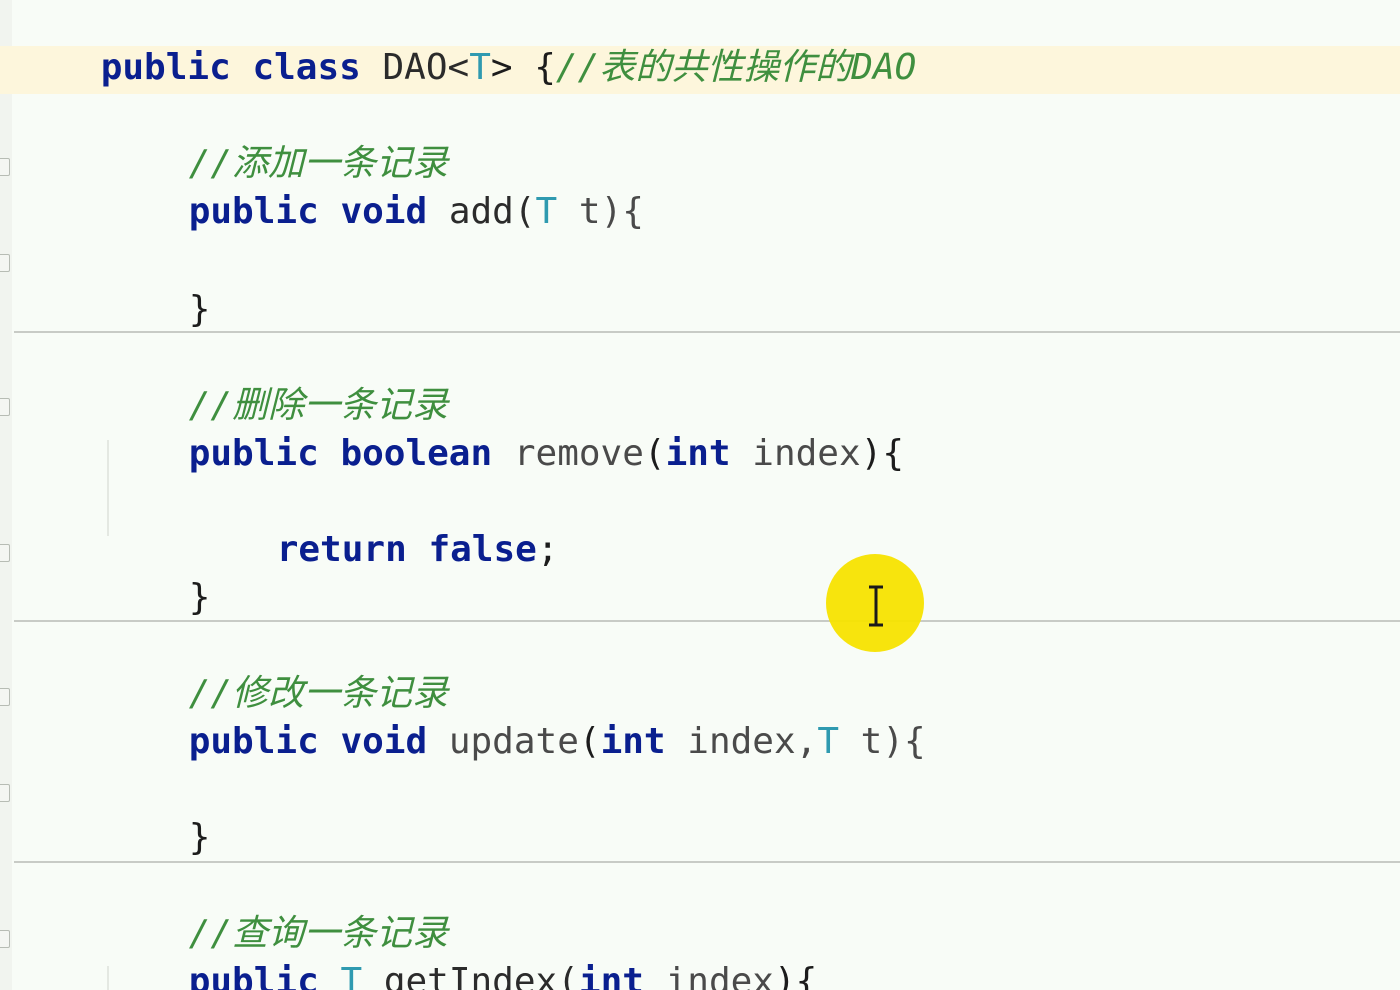 This screenshot has height=990, width=1400. Describe the element at coordinates (481, 975) in the screenshot. I see `method-name: getIndex(` at that location.